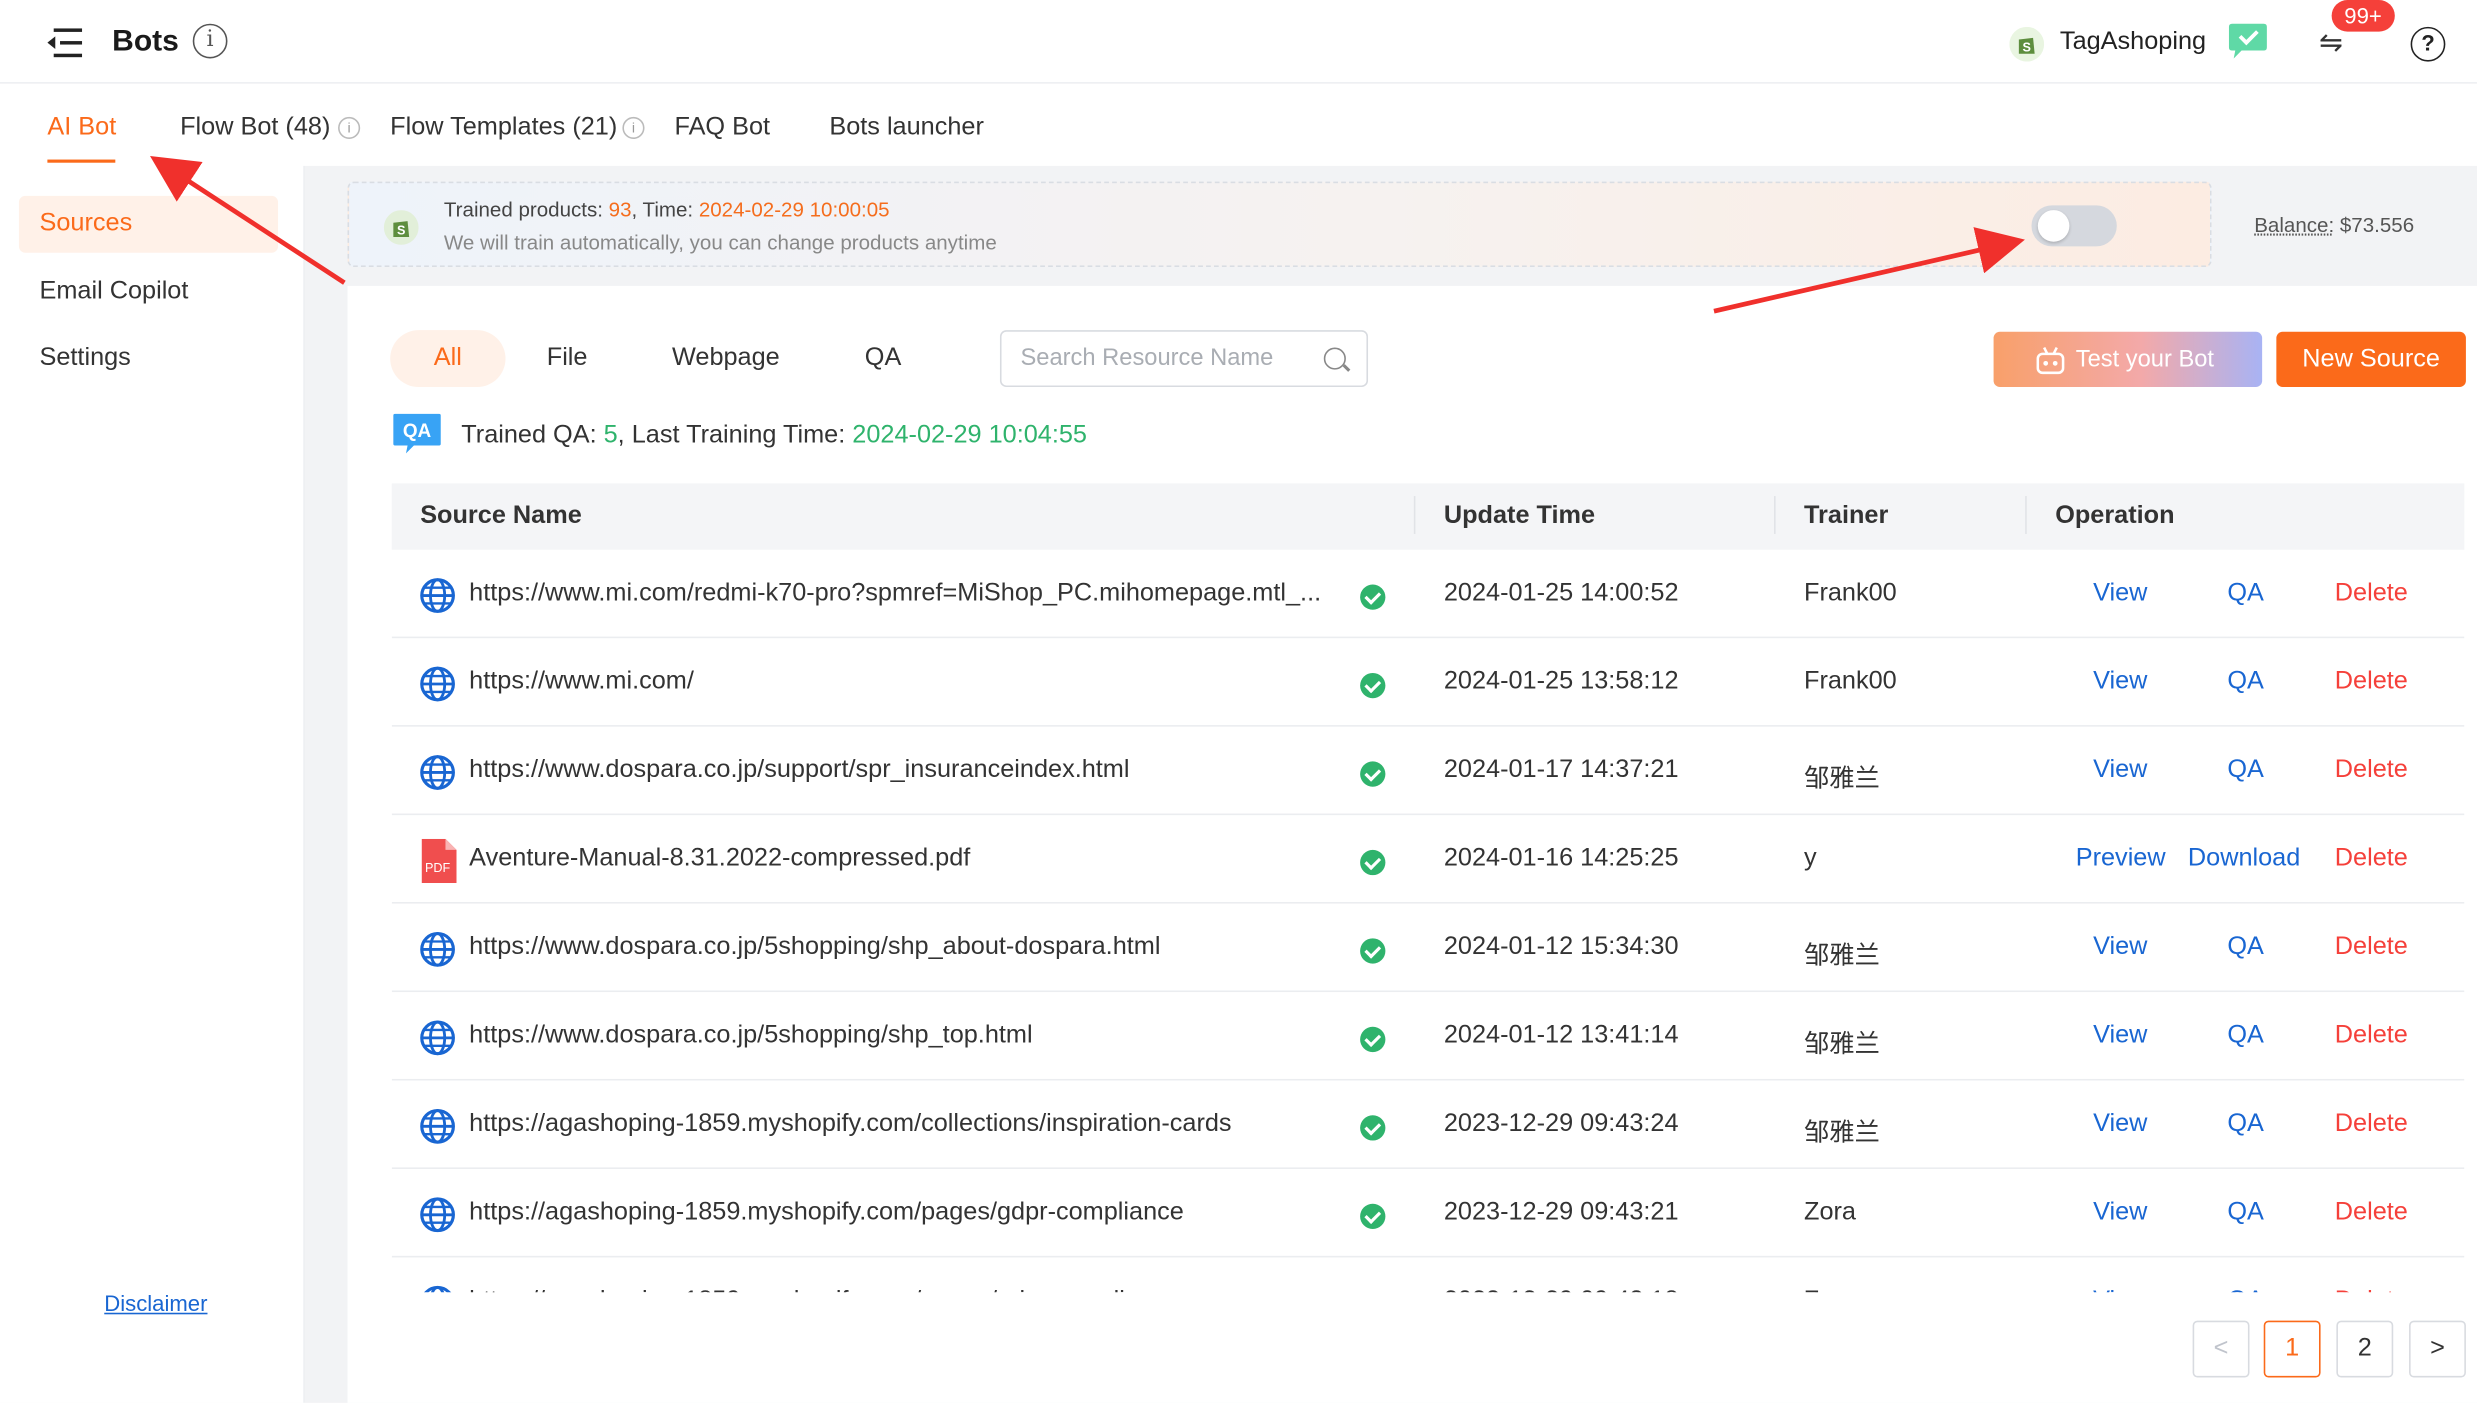  Describe the element at coordinates (1561, 1124) in the screenshot. I see `update-time: 2023-12-29 09:43:24` at that location.